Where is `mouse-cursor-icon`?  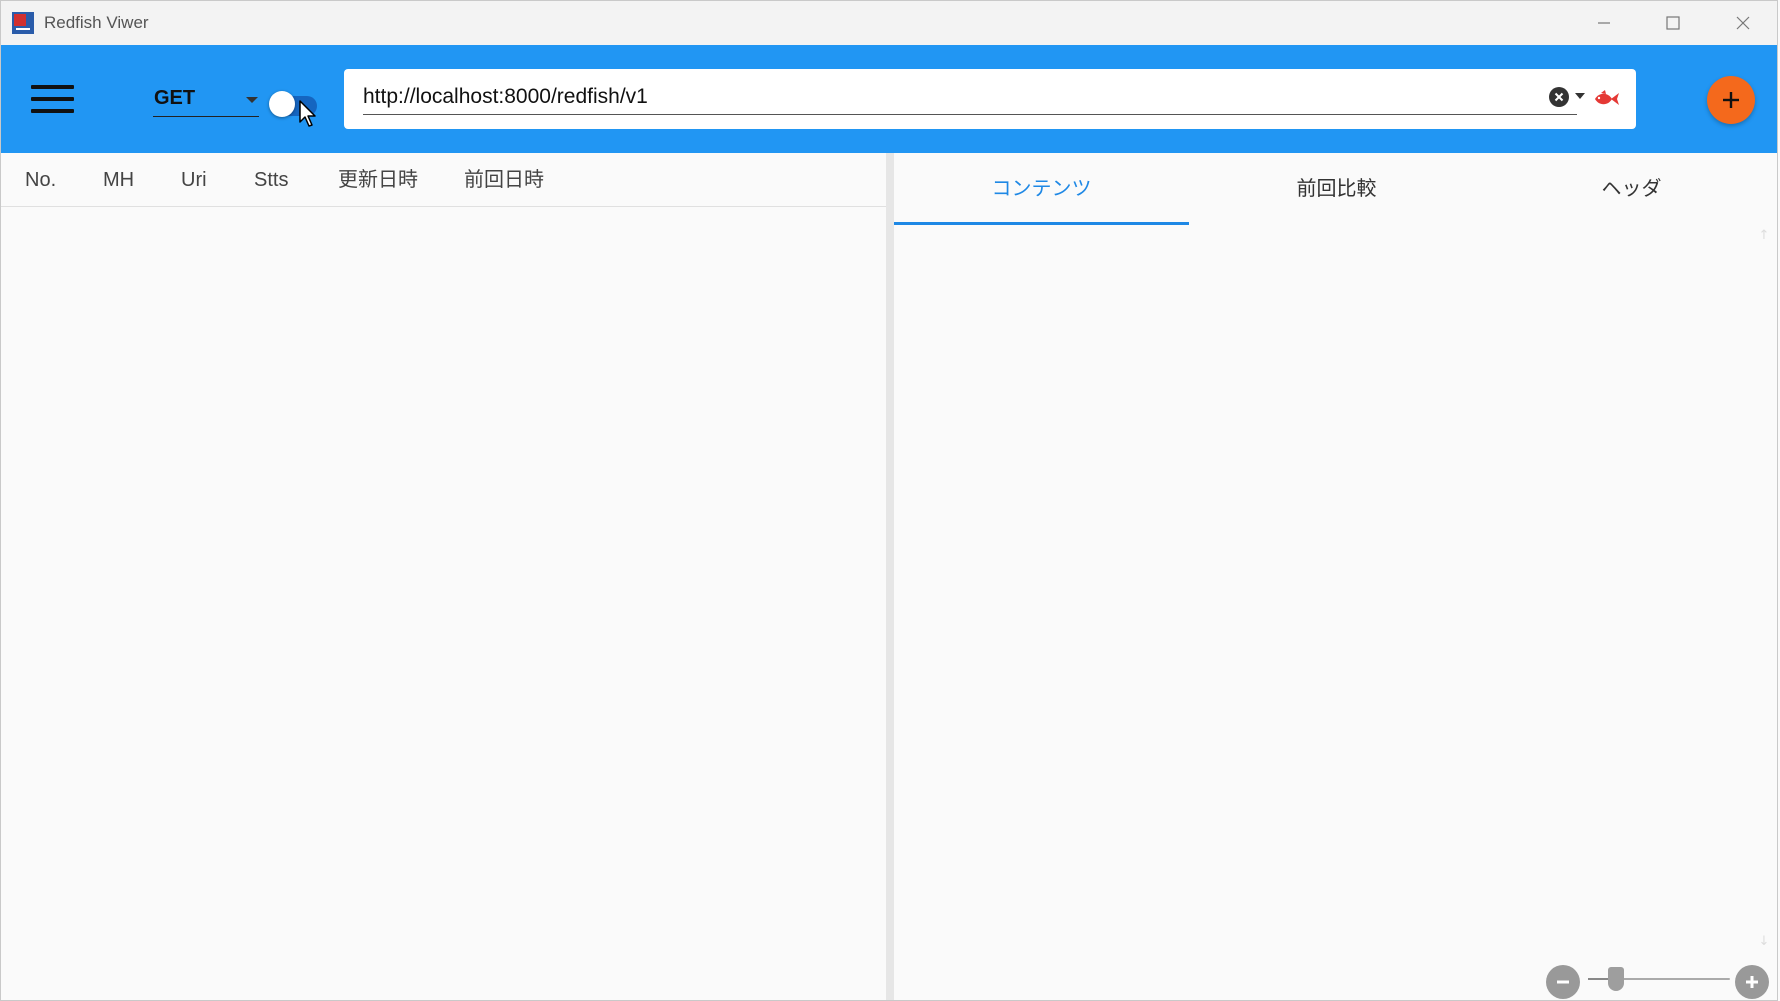
mouse-cursor-icon is located at coordinates (307, 113).